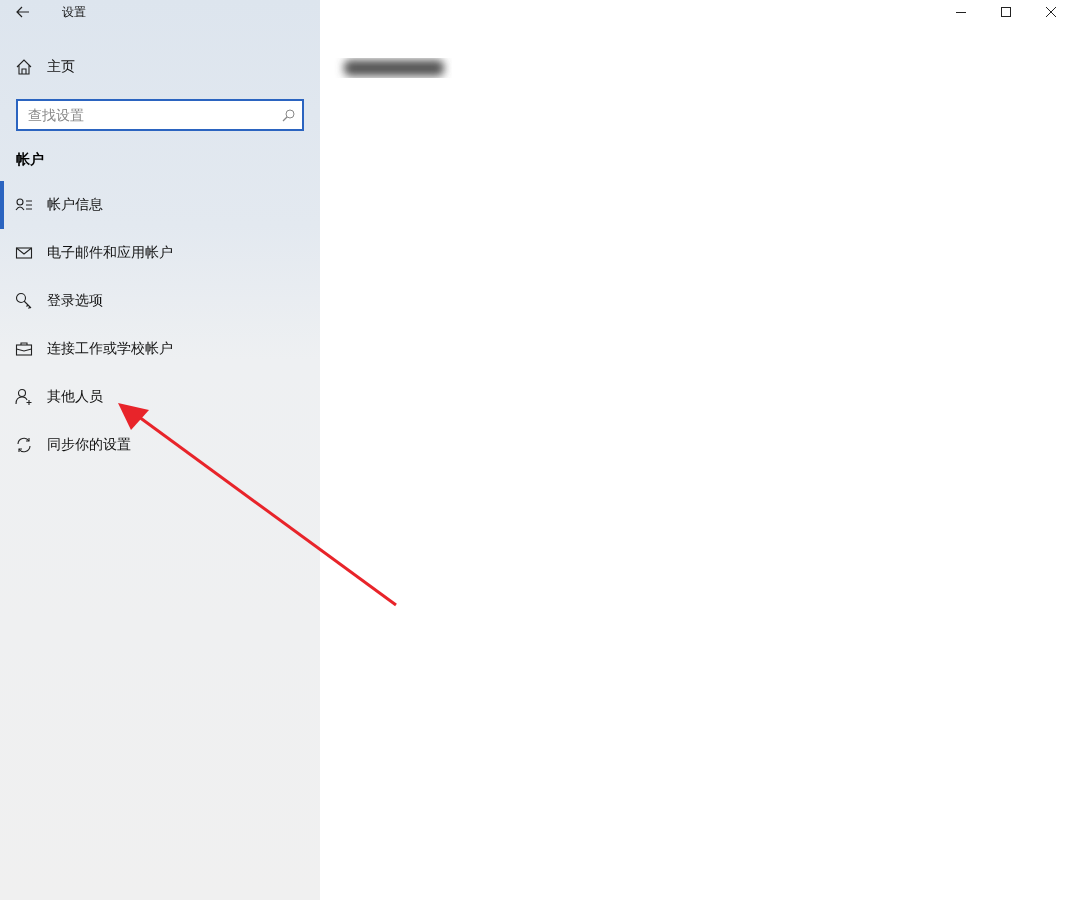 This screenshot has width=1074, height=900. What do you see at coordinates (160, 445) in the screenshot?
I see `nav-item: 同步你的设置` at bounding box center [160, 445].